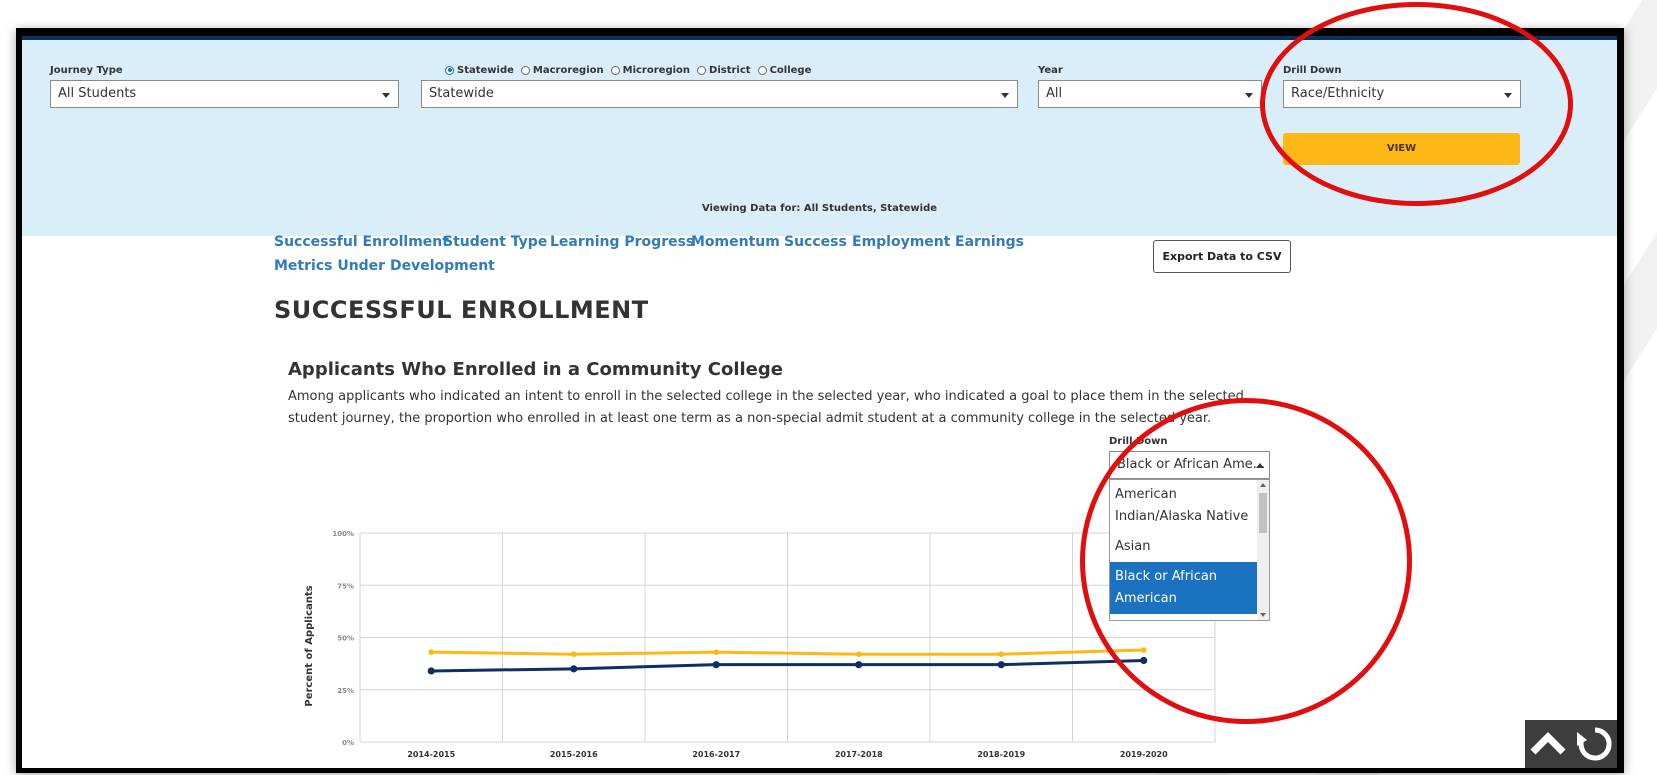 The height and width of the screenshot is (775, 1657). I want to click on y-tick-label: 100%, so click(343, 534).